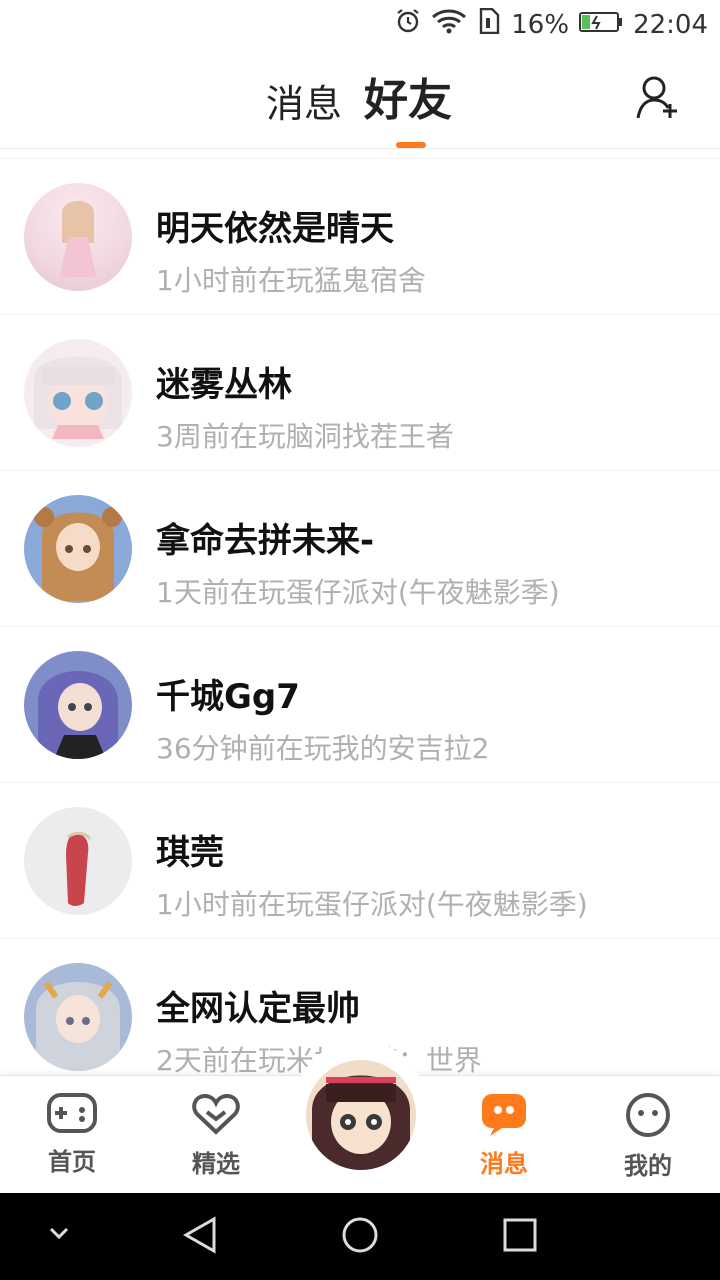  Describe the element at coordinates (504, 1117) in the screenshot. I see `message-icon` at that location.